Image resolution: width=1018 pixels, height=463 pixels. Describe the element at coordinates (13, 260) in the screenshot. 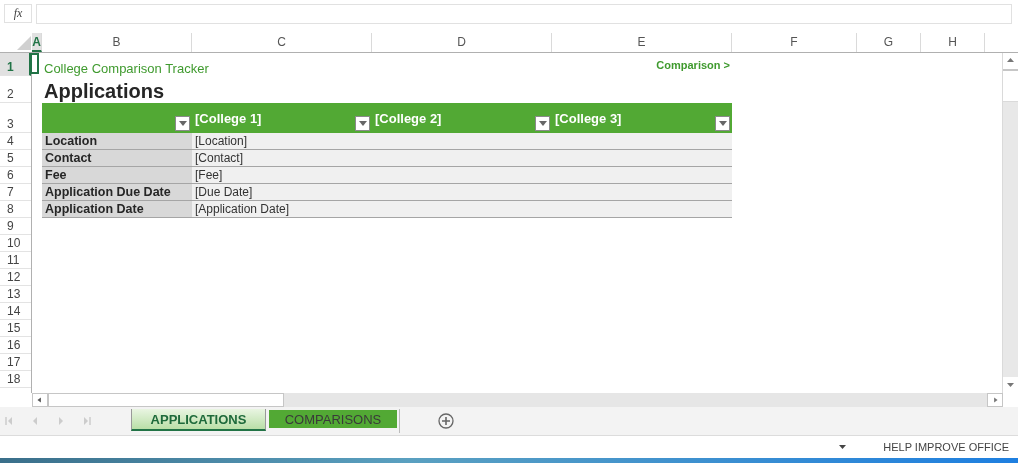

I see `row-header: 11` at that location.